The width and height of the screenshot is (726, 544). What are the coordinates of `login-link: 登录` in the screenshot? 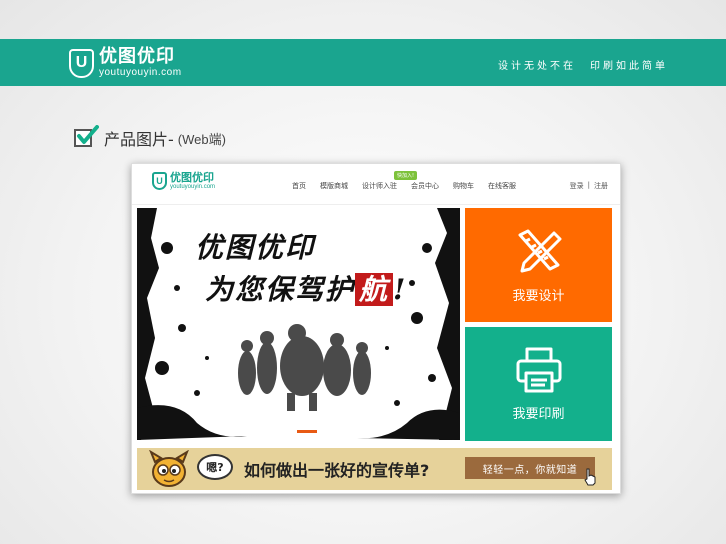 It's located at (577, 186).